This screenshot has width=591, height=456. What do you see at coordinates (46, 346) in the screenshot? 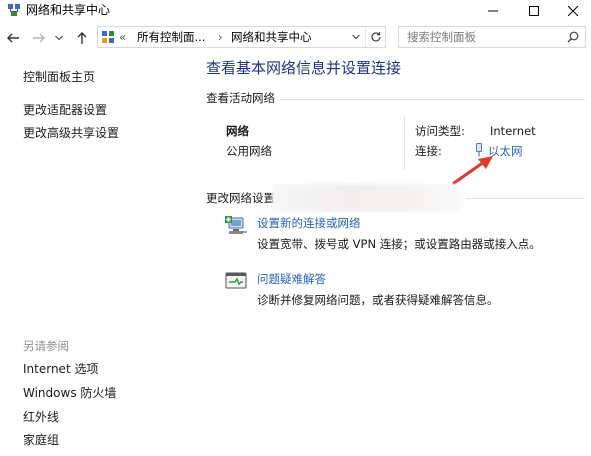
I see `see-also-heading: 另请参阅` at bounding box center [46, 346].